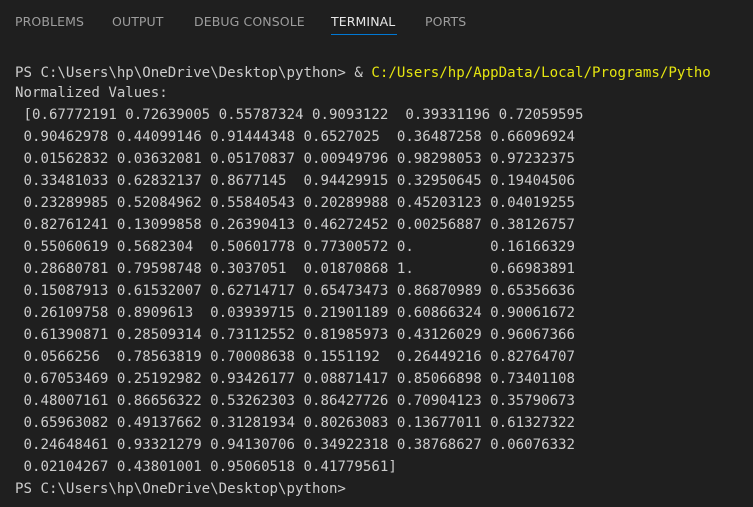 The image size is (753, 507). I want to click on tab-problems: PROBLEMS, so click(49, 22).